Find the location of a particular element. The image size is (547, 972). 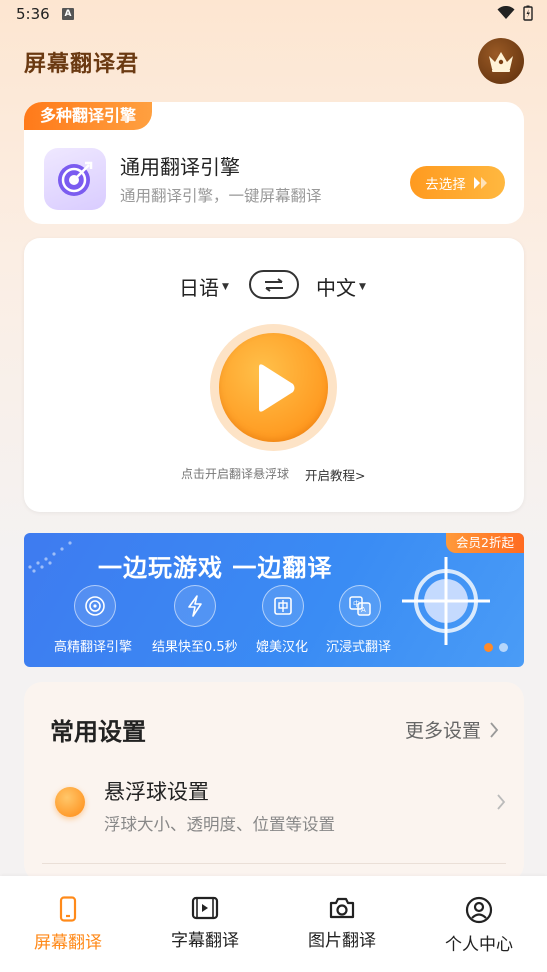

swap-language-button is located at coordinates (274, 284).